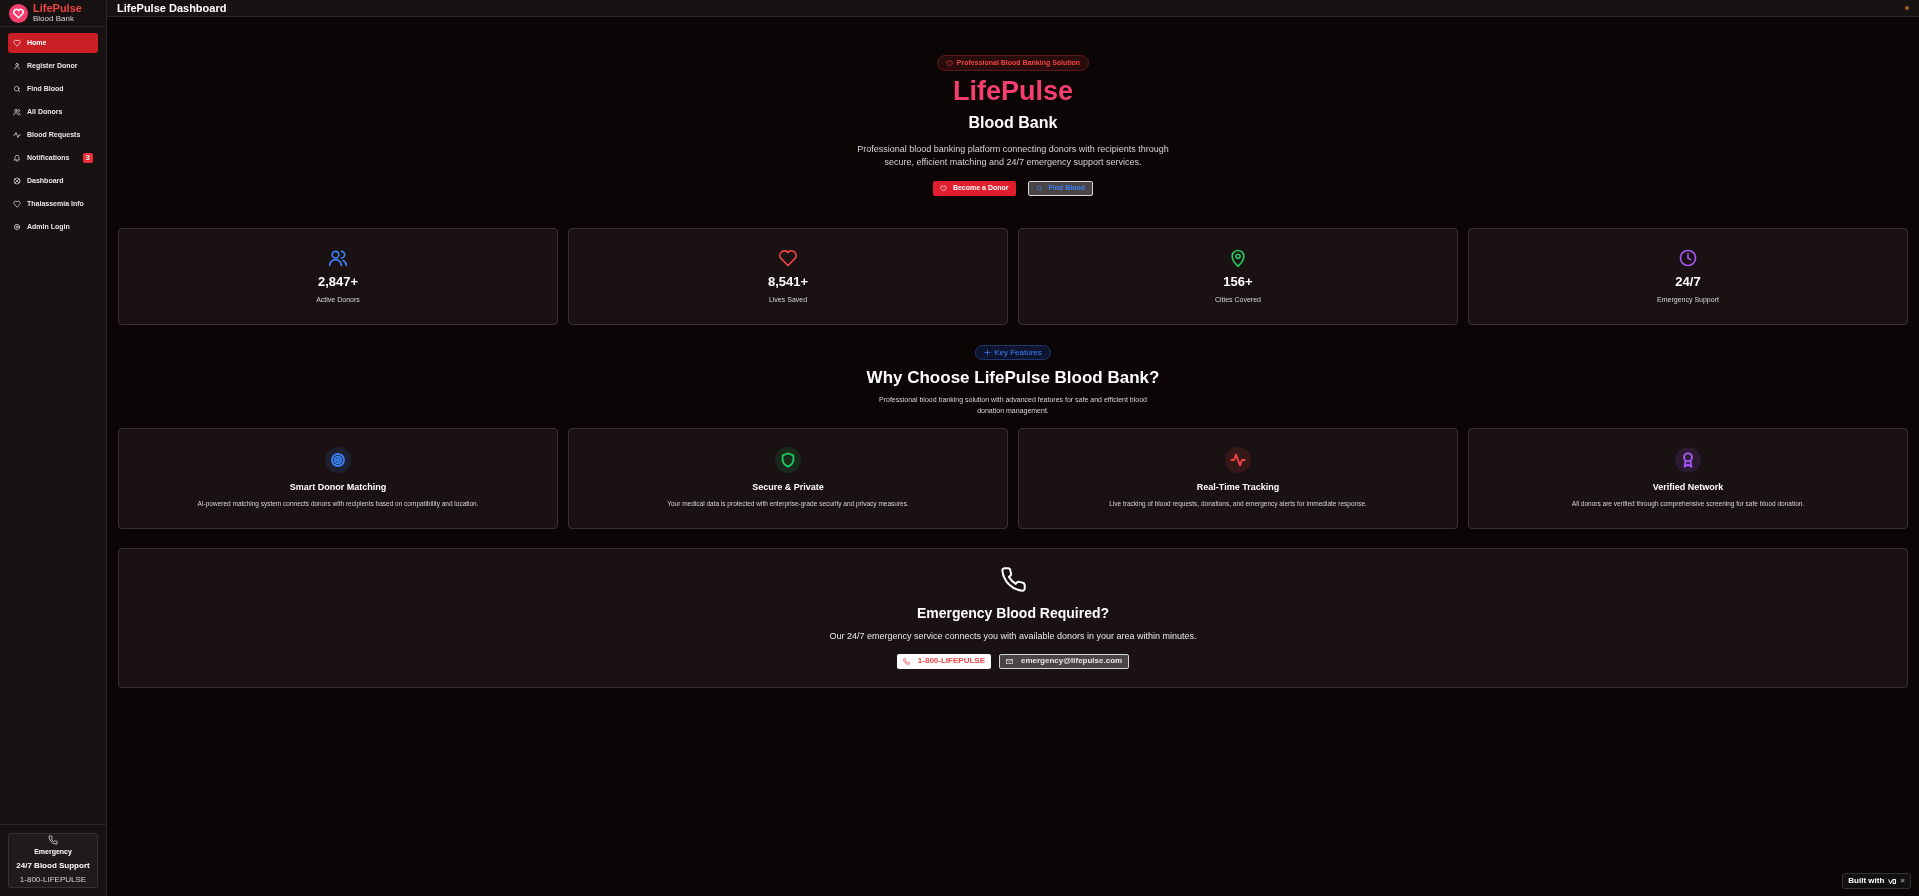  I want to click on emergency-heading: Emergency Blood Required?, so click(1013, 614).